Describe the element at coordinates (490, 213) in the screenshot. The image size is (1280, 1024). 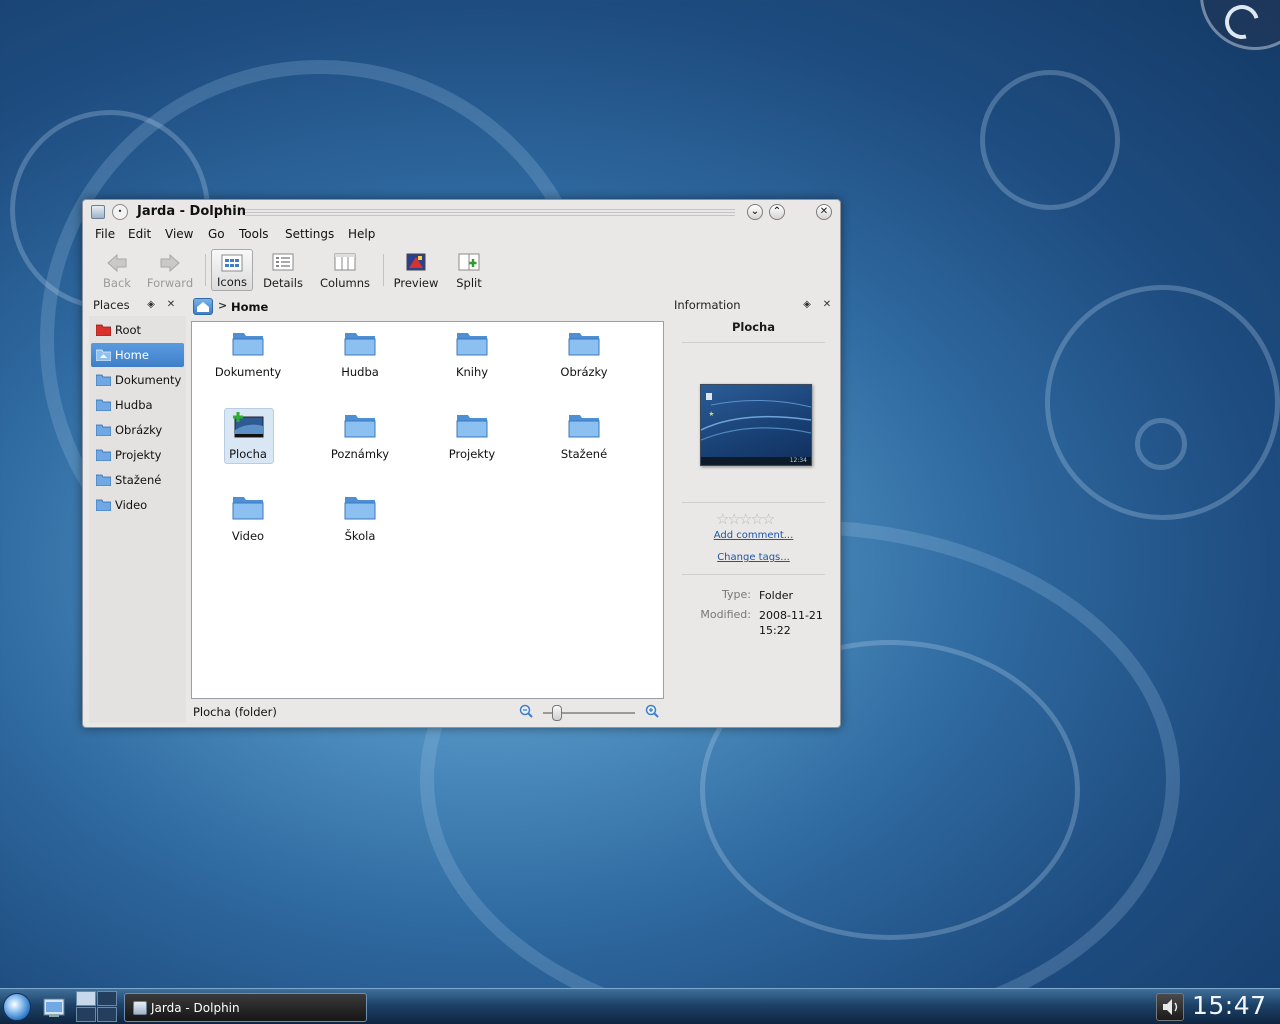
I see `title-decoration` at that location.